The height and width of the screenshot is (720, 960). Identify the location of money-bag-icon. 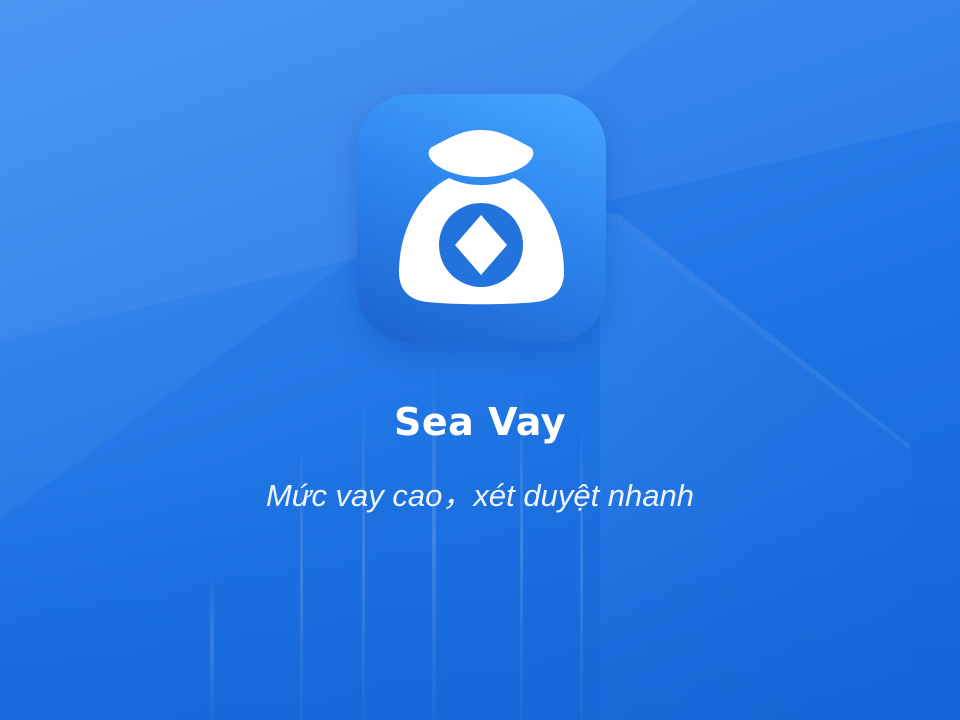
(481, 217).